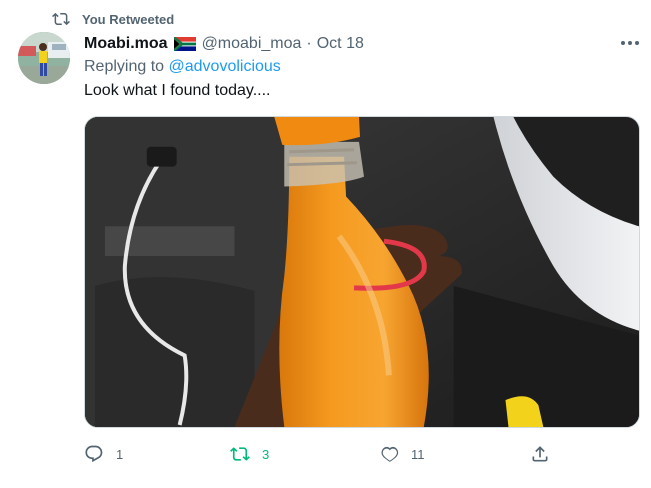 The image size is (651, 488). I want to click on share-icon, so click(540, 454).